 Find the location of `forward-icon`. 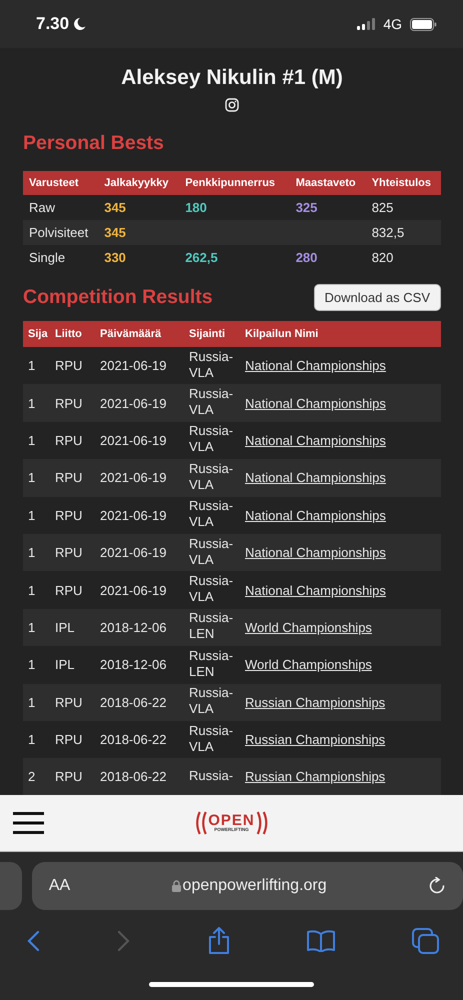

forward-icon is located at coordinates (124, 941).